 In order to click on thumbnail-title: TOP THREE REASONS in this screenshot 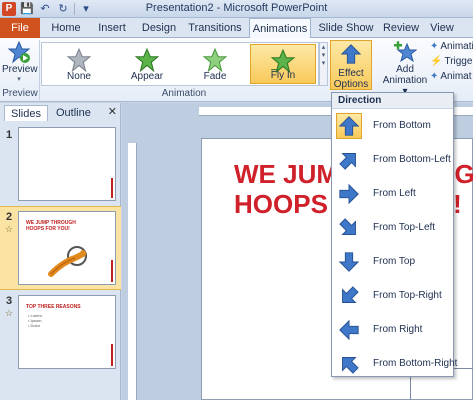, I will do `click(53, 307)`.